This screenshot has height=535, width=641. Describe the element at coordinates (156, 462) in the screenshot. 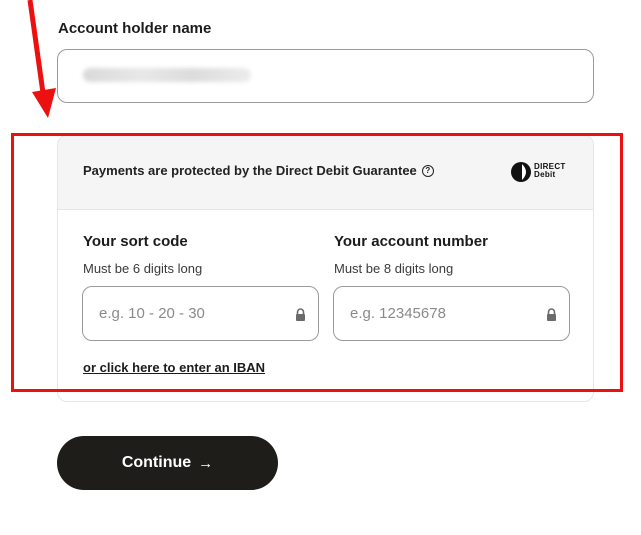

I see `continue-label: Continue` at that location.